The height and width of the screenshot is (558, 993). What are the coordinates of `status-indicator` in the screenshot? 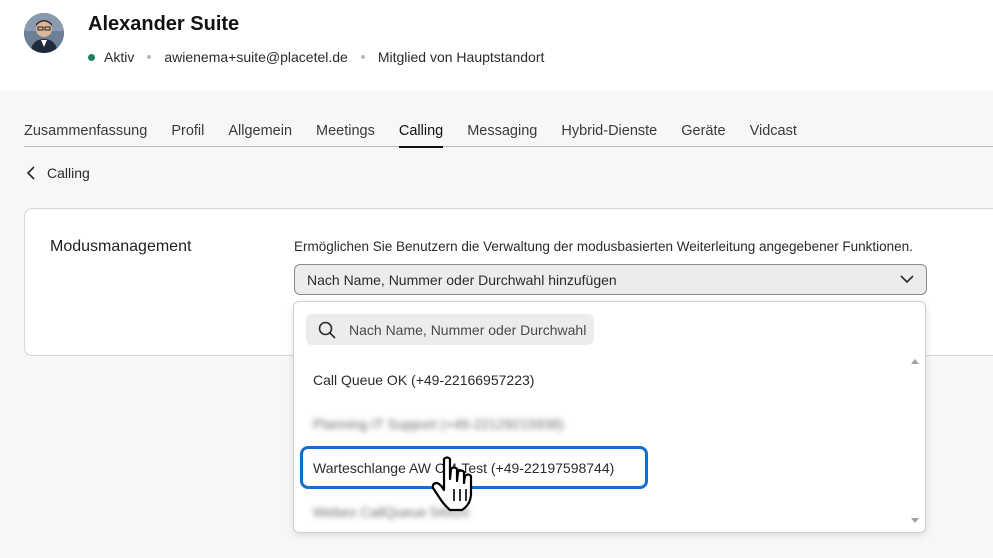 It's located at (91, 57).